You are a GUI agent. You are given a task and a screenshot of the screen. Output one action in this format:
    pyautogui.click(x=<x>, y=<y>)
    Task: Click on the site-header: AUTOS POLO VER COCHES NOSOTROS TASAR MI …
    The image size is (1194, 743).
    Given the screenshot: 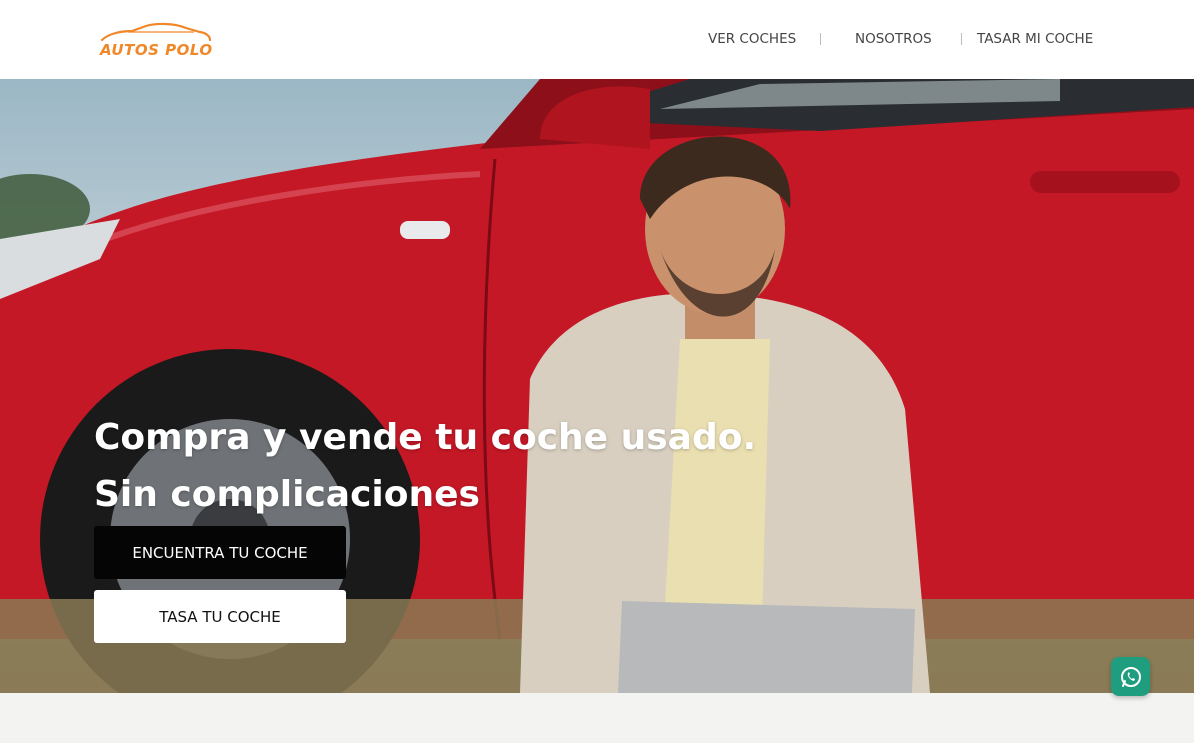 What is the action you would take?
    pyautogui.click(x=597, y=39)
    